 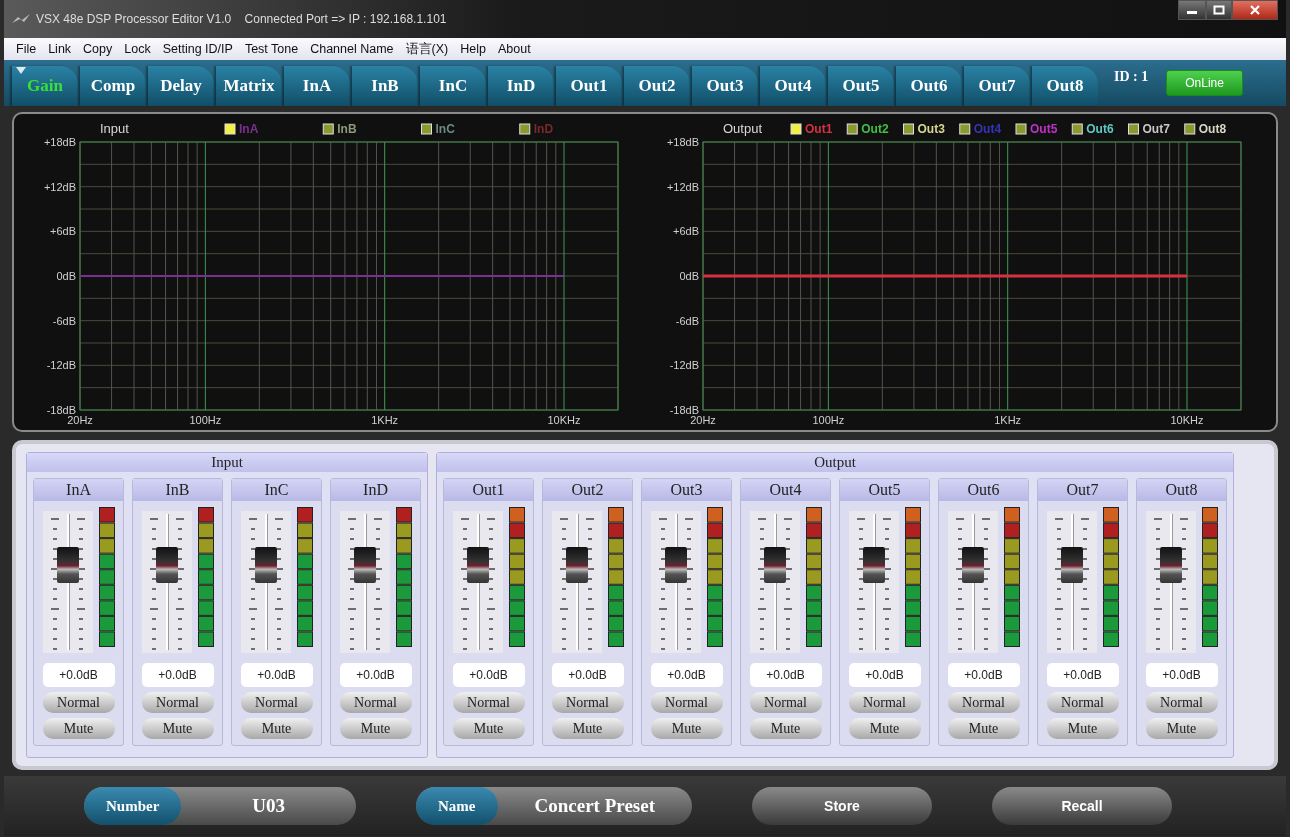 I want to click on menu-item: File, so click(x=26, y=49).